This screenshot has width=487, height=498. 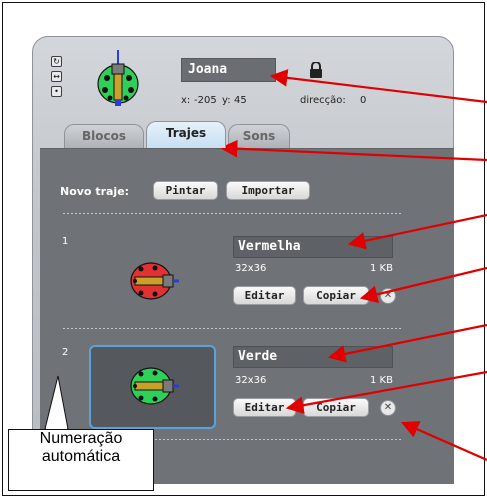 I want to click on tab-trajes: Trajes, so click(x=186, y=134).